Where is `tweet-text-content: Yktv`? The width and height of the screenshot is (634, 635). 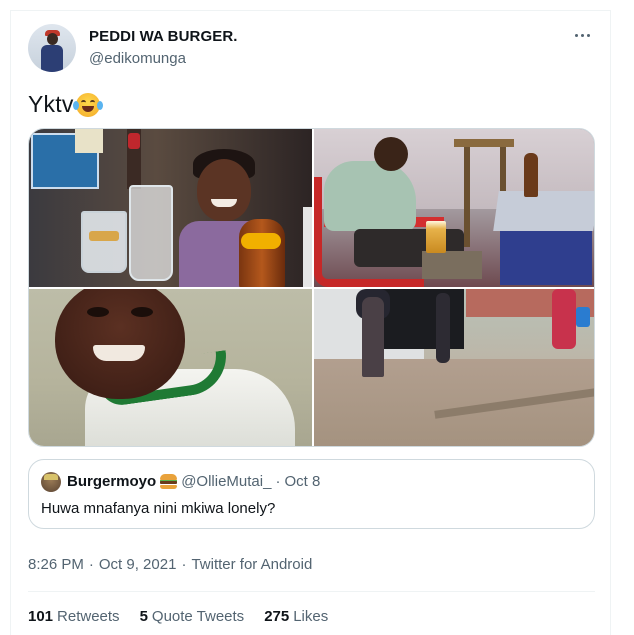
tweet-text-content: Yktv is located at coordinates (51, 104).